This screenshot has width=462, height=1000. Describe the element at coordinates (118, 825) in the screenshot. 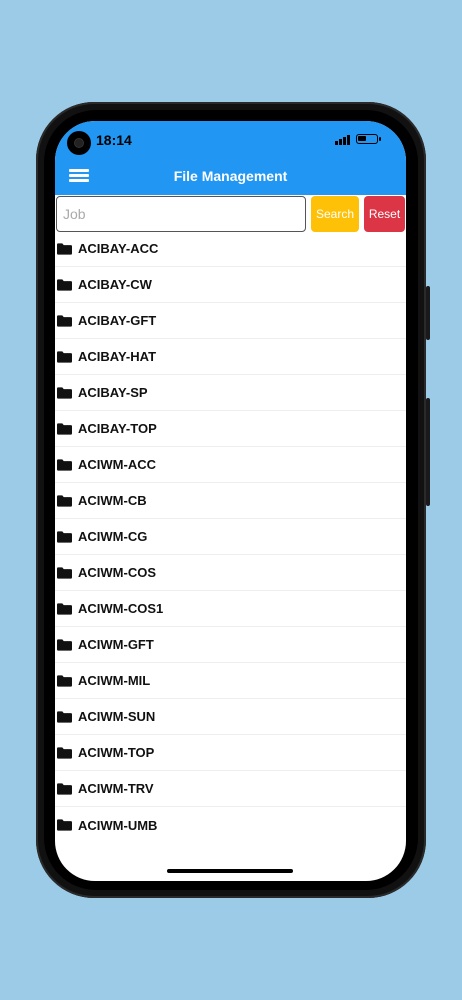

I see `folder-name: ACIWM-UMB` at that location.